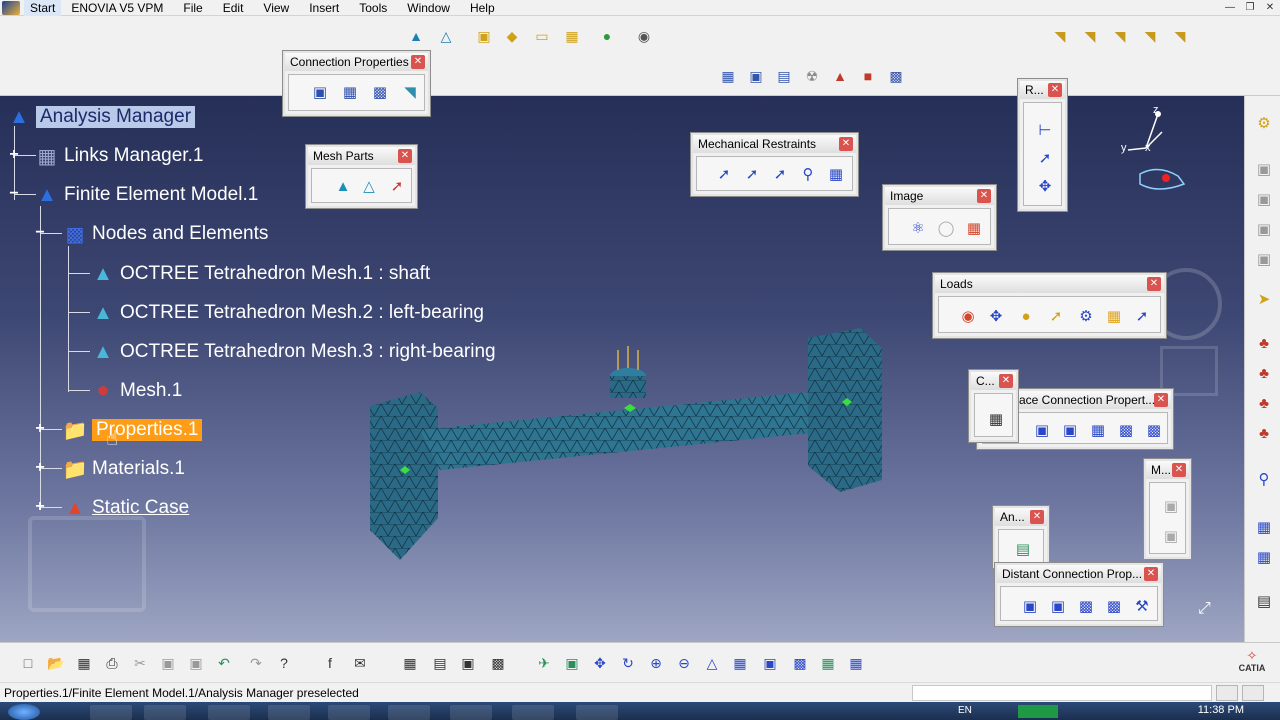  What do you see at coordinates (24, 712) in the screenshot?
I see `windows-start-icon` at bounding box center [24, 712].